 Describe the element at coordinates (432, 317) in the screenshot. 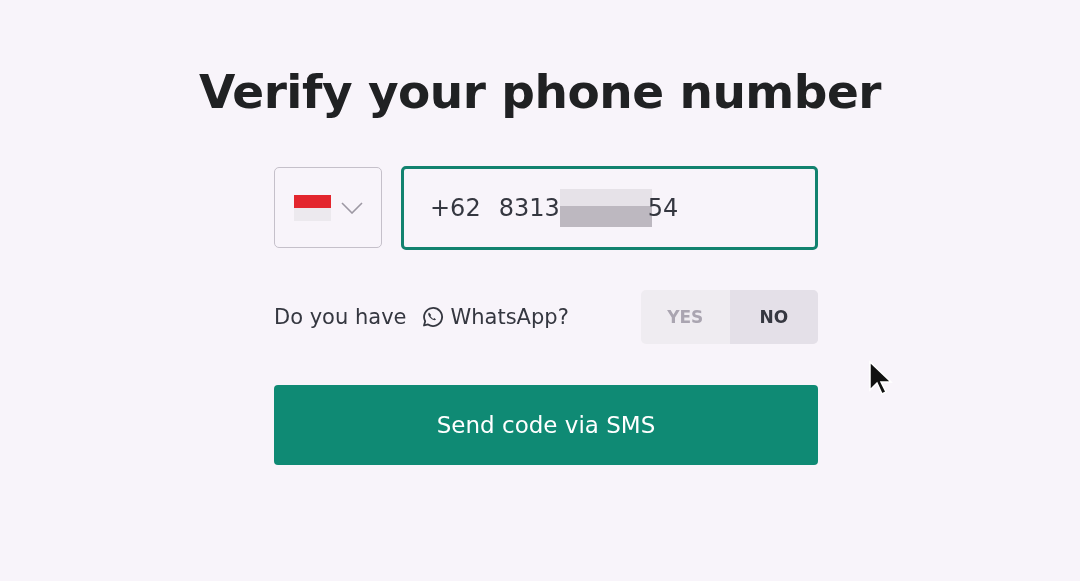

I see `whatsapp-icon` at that location.